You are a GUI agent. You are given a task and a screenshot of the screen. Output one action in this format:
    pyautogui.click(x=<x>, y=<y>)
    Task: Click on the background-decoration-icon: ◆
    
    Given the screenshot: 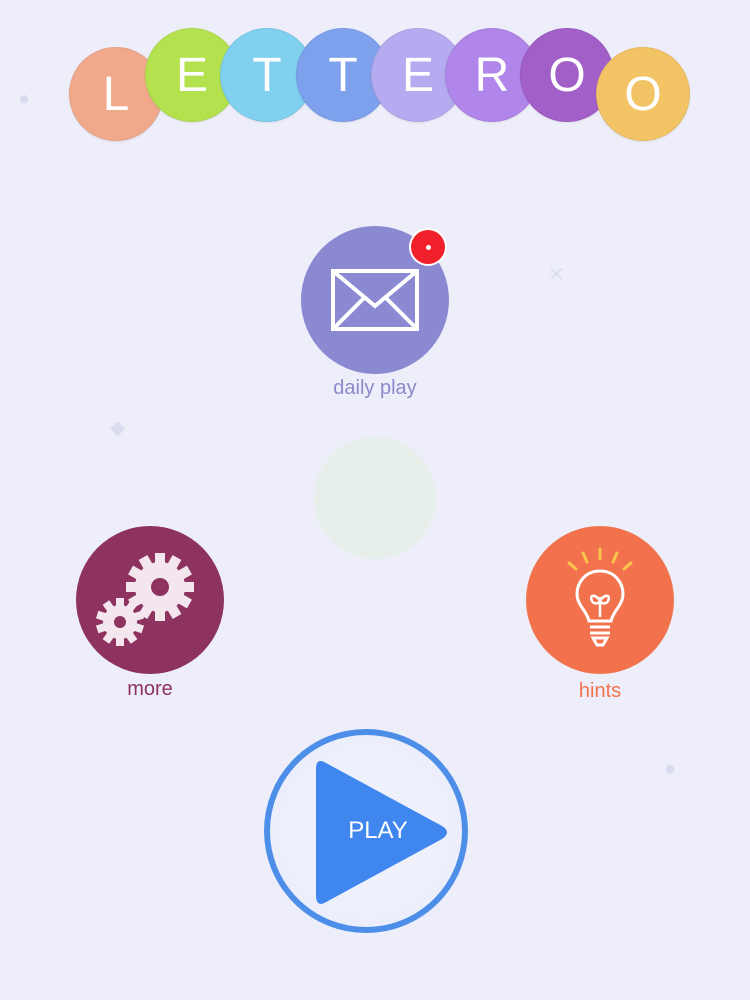 What is the action you would take?
    pyautogui.click(x=118, y=428)
    